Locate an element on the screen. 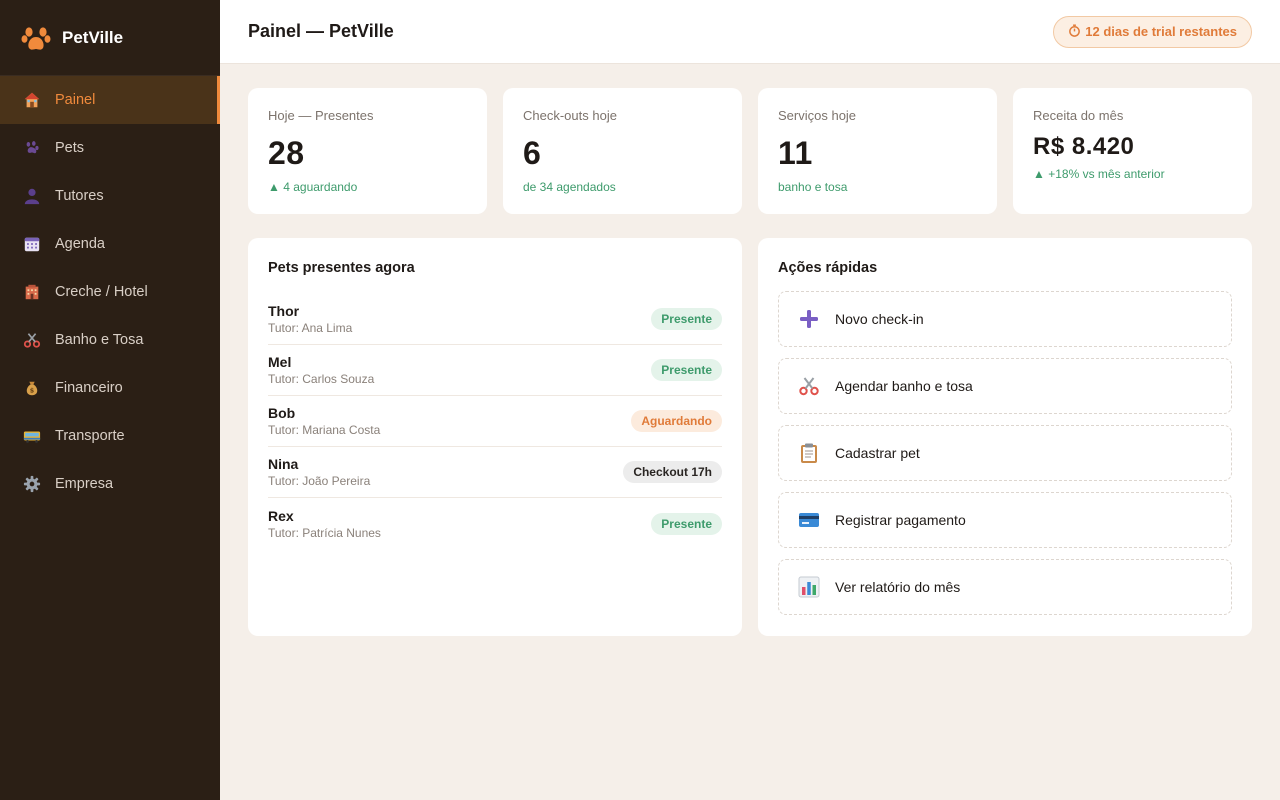 The width and height of the screenshot is (1280, 800). action-label: Ver relatório do mês is located at coordinates (898, 587).